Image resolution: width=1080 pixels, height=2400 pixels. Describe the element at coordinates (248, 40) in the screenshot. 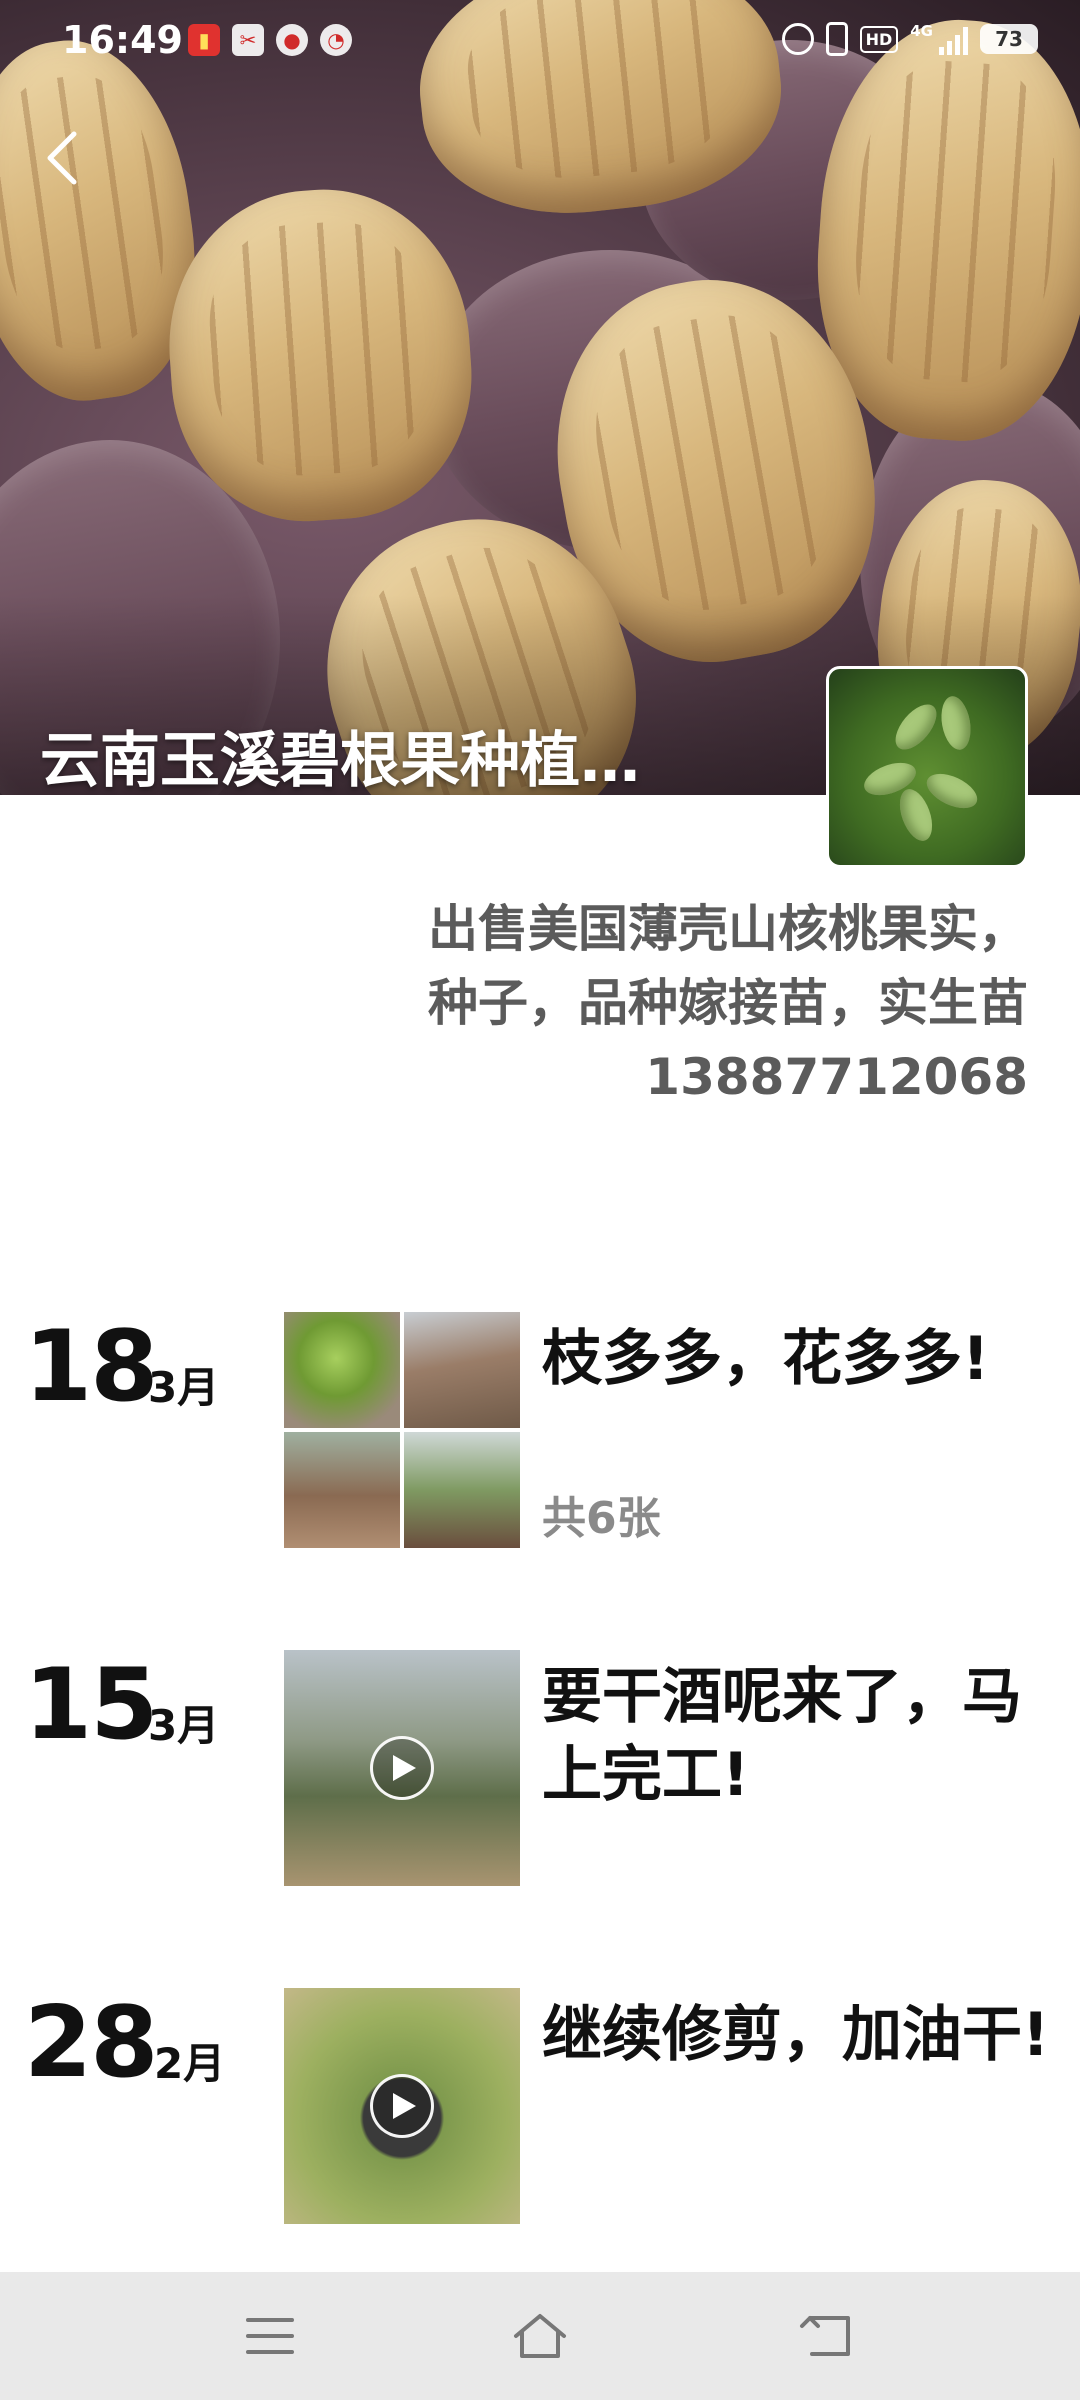

I see `scissors-app-icon: ✂` at that location.